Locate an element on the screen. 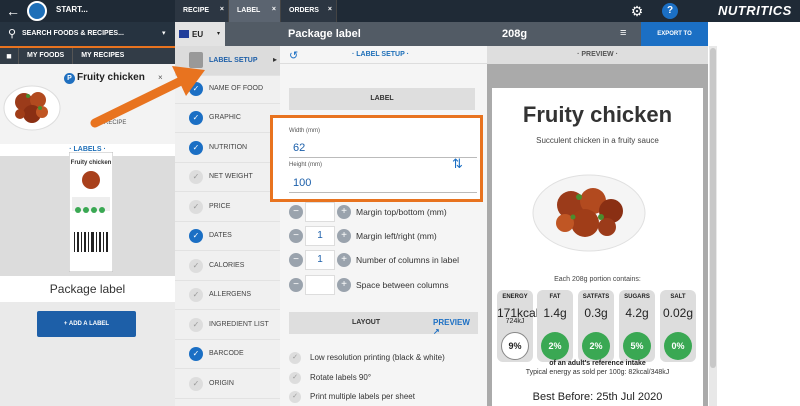 The image size is (800, 406). nutrient-name: SATFATS is located at coordinates (596, 297).